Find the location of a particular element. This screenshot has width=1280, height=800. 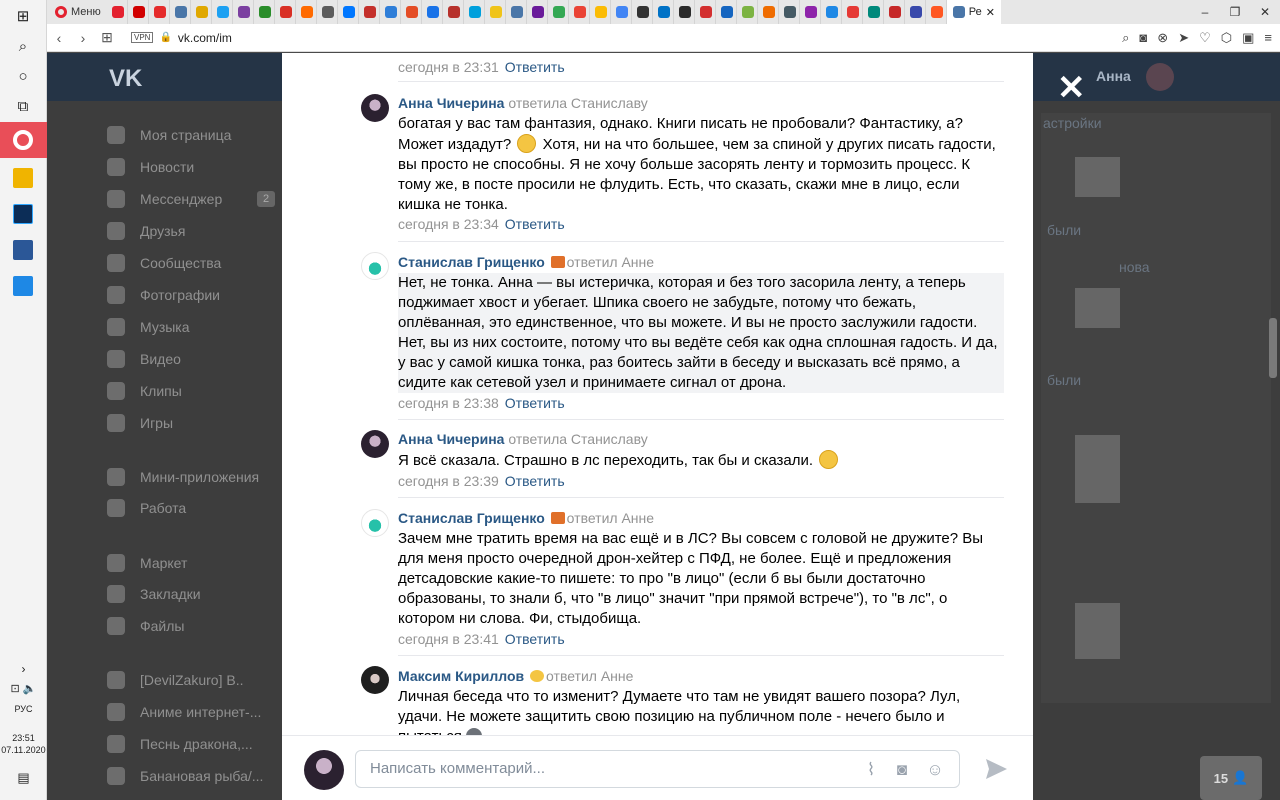

menu-item: Клипы is located at coordinates (202, 391).